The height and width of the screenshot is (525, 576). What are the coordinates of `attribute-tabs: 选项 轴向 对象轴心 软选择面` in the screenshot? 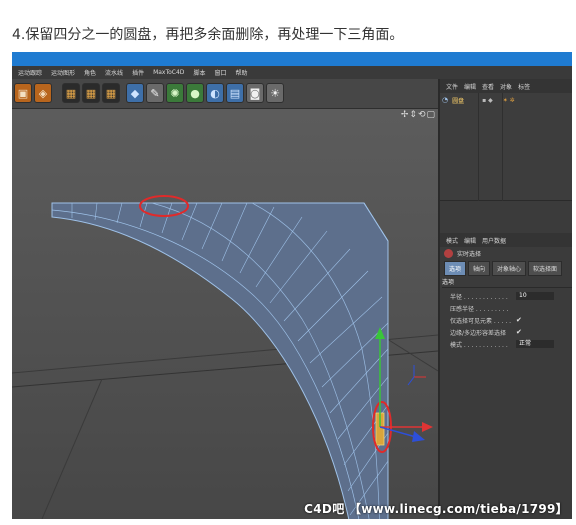 It's located at (503, 268).